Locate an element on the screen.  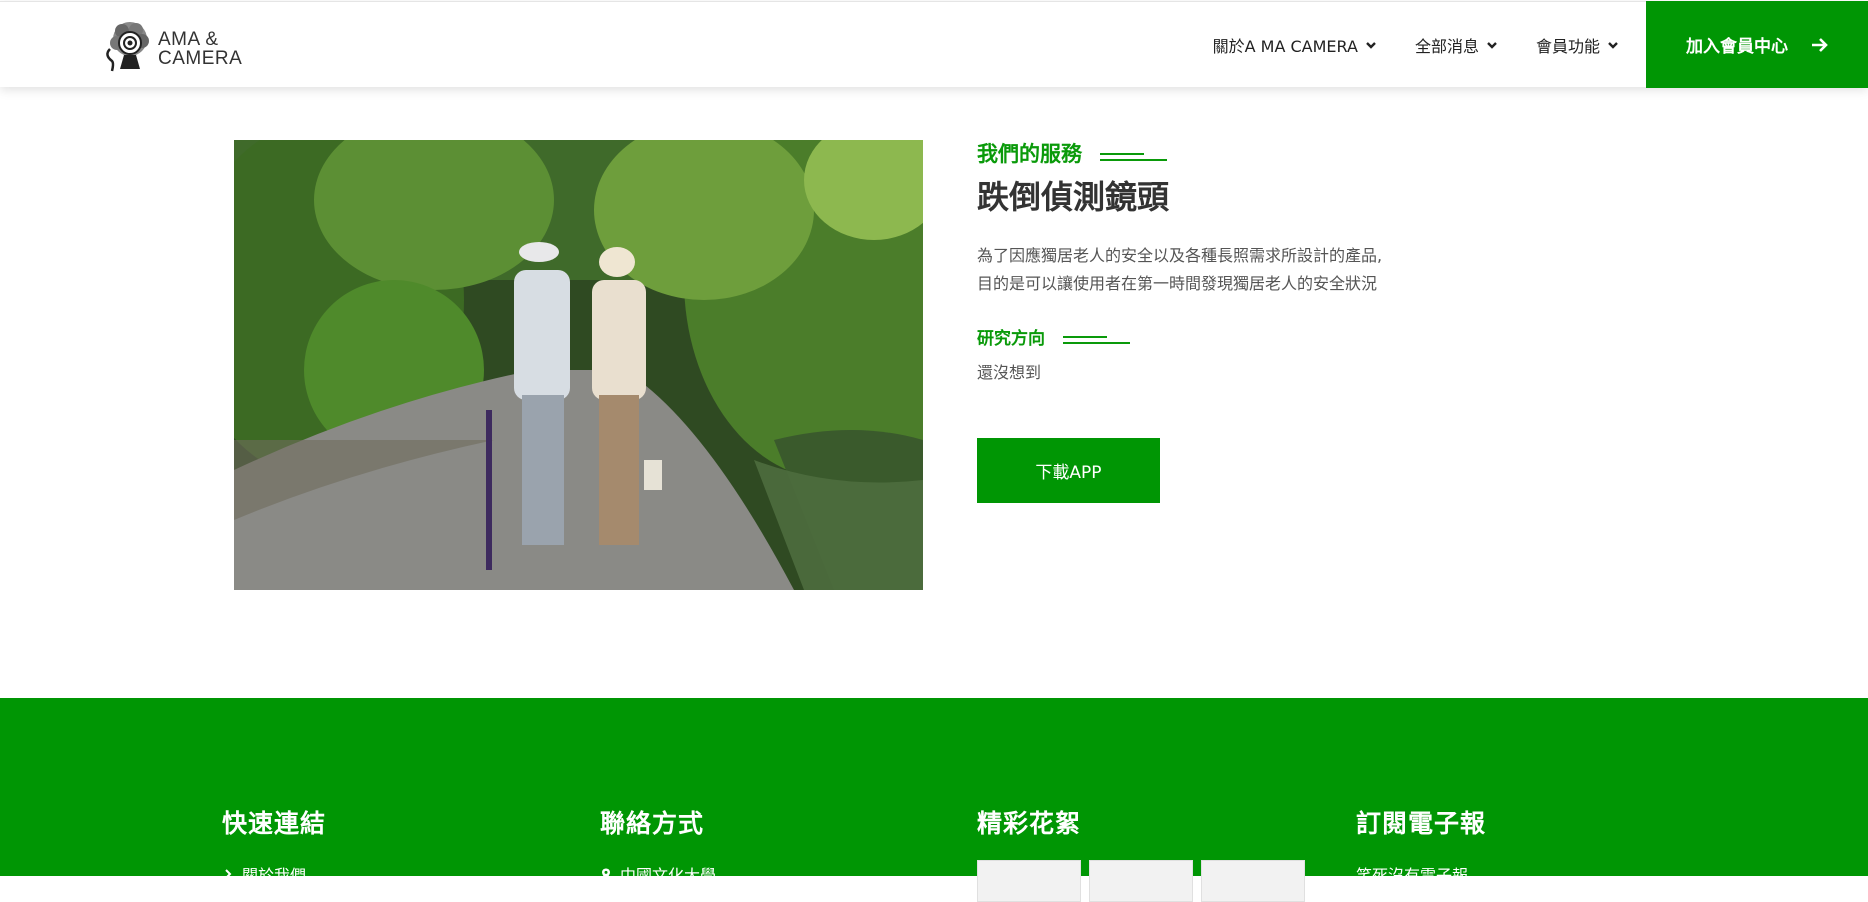
nav-item-news: 全部消息 is located at coordinates (1457, 45).